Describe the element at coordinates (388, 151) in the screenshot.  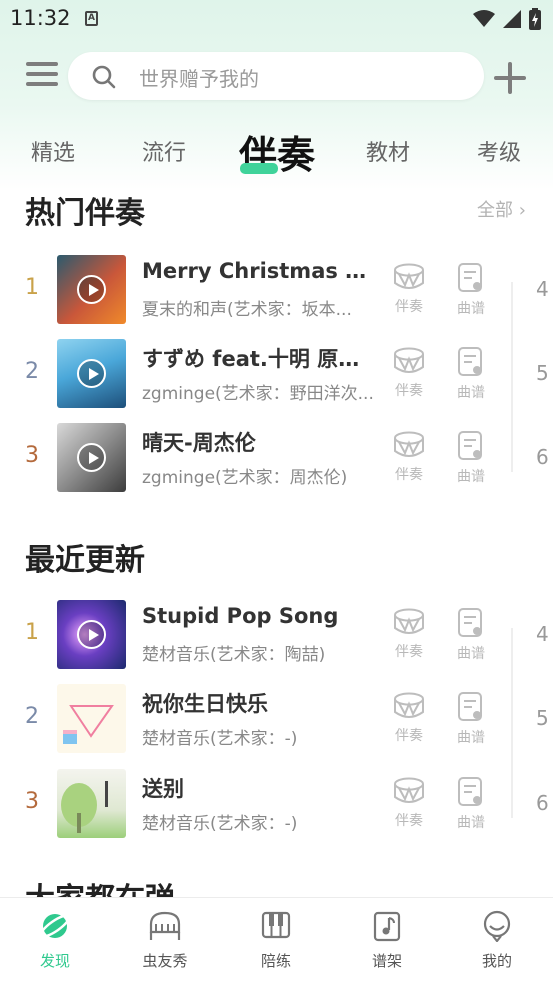
I see `tab-textbook: 教材` at that location.